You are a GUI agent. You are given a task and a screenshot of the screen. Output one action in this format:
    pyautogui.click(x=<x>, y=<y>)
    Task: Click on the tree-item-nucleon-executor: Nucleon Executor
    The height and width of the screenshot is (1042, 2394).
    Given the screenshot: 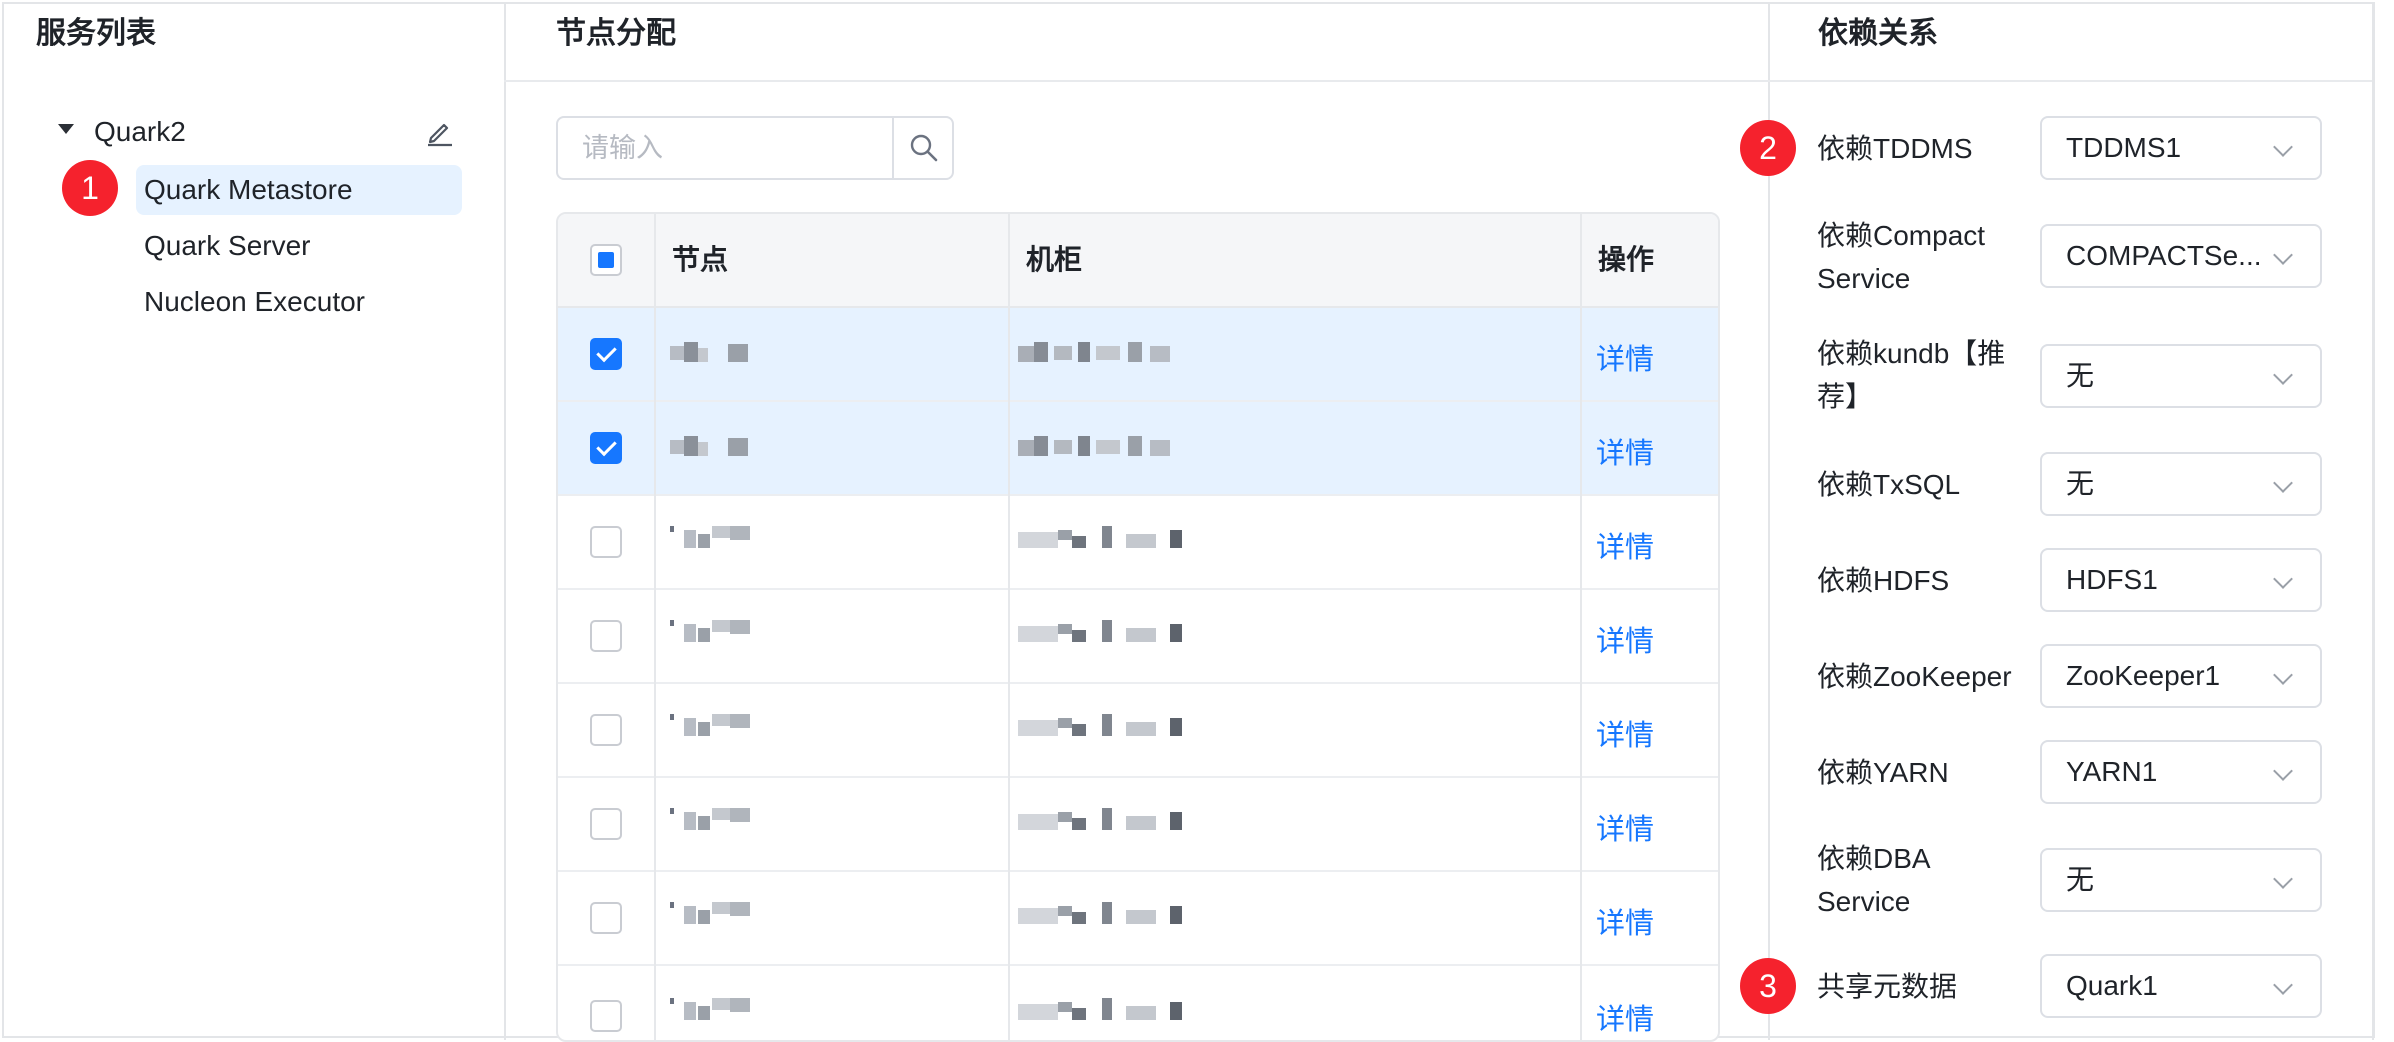 What is the action you would take?
    pyautogui.click(x=299, y=302)
    